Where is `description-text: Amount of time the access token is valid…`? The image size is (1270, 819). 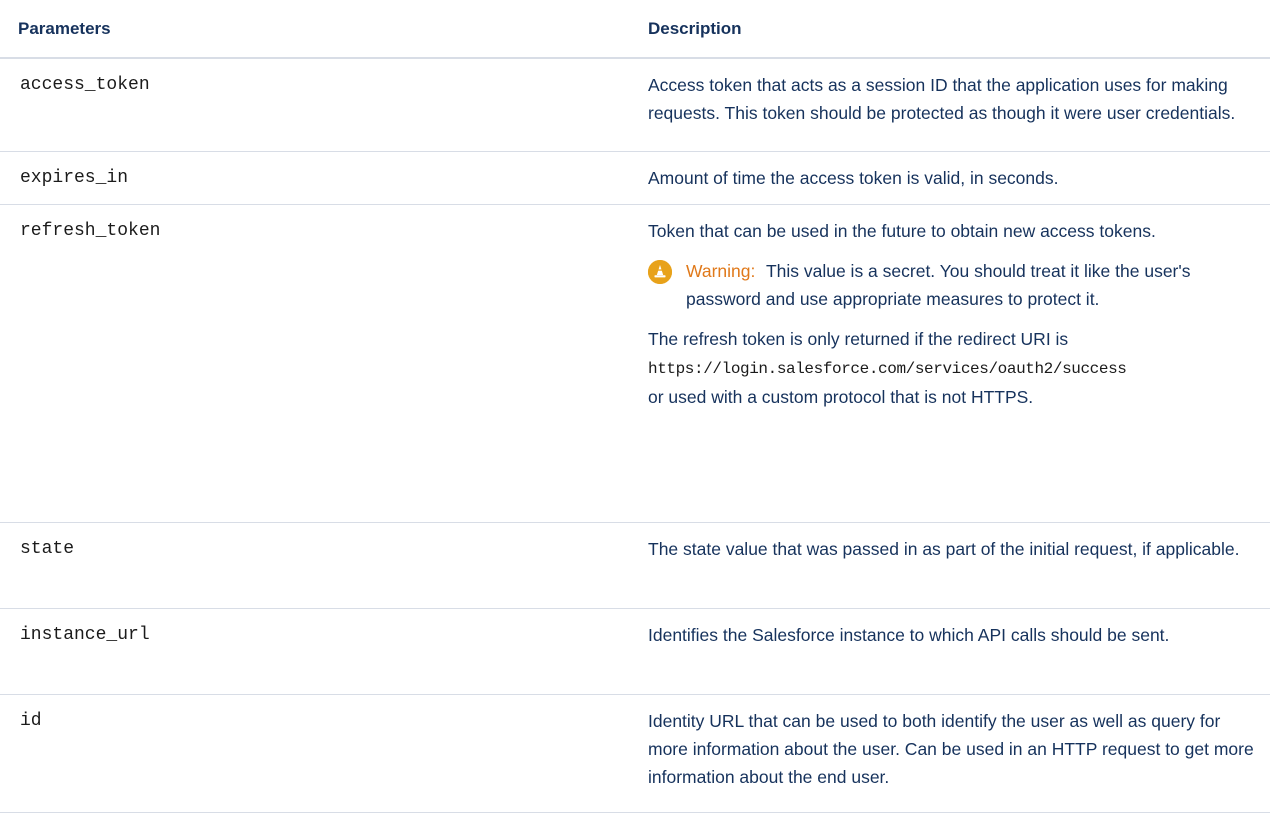
description-text: Amount of time the access token is valid… is located at coordinates (853, 177).